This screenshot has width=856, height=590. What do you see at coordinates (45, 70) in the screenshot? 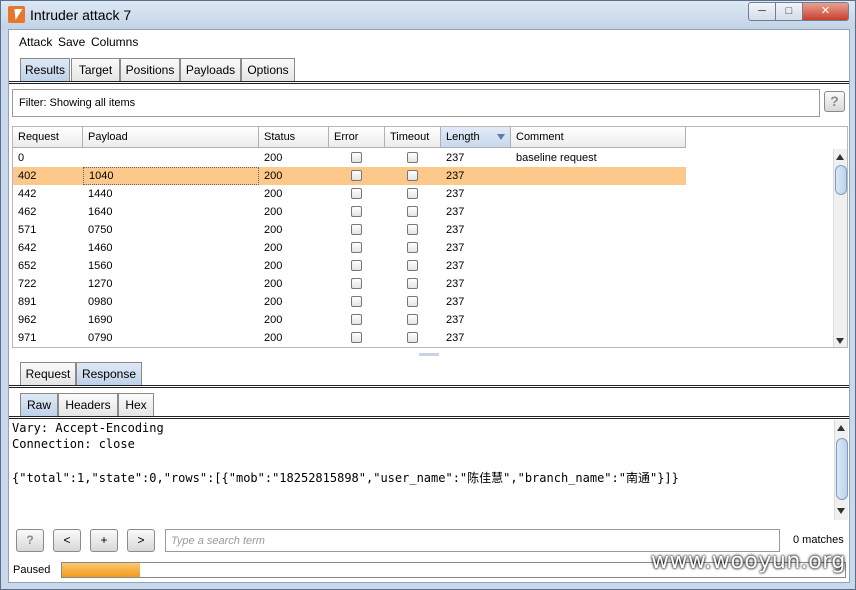
I see `tab-results: Results` at bounding box center [45, 70].